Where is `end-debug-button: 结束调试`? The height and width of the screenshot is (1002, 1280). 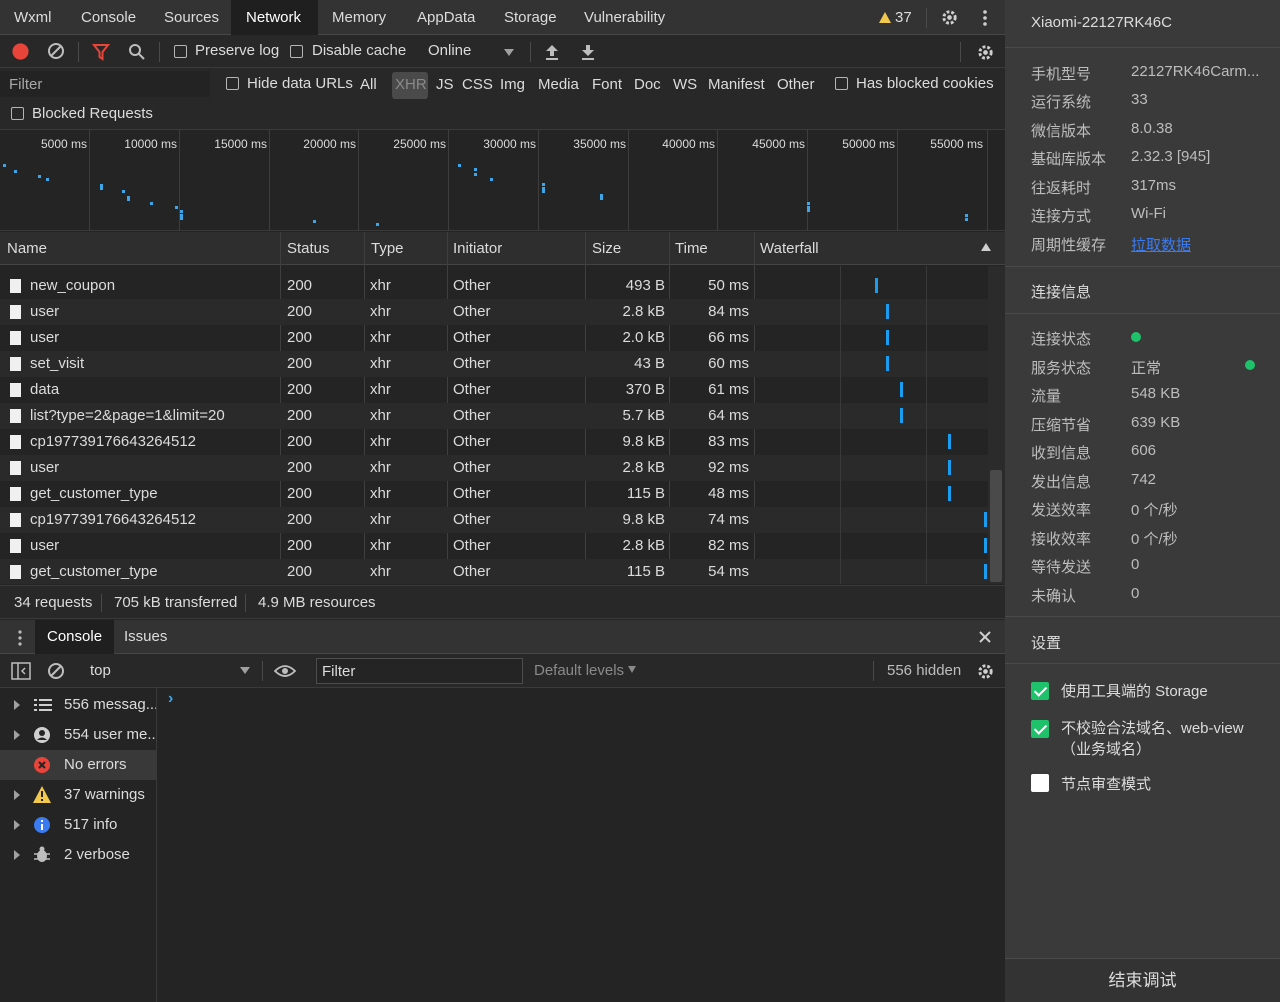
end-debug-button: 结束调试 is located at coordinates (1142, 980).